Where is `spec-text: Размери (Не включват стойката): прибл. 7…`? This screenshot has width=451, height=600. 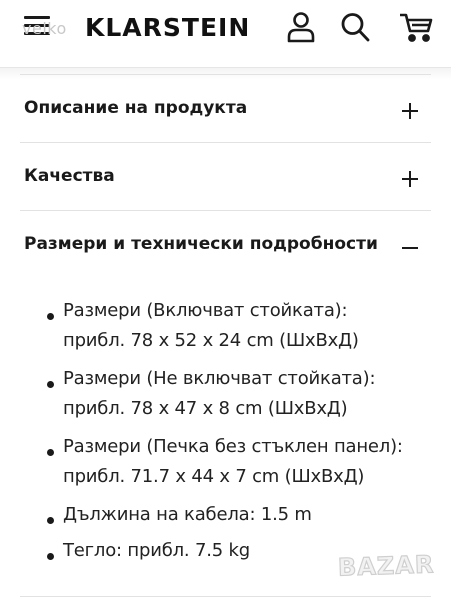
spec-text: Размери (Не включват стойката): прибл. 7… is located at coordinates (248, 394).